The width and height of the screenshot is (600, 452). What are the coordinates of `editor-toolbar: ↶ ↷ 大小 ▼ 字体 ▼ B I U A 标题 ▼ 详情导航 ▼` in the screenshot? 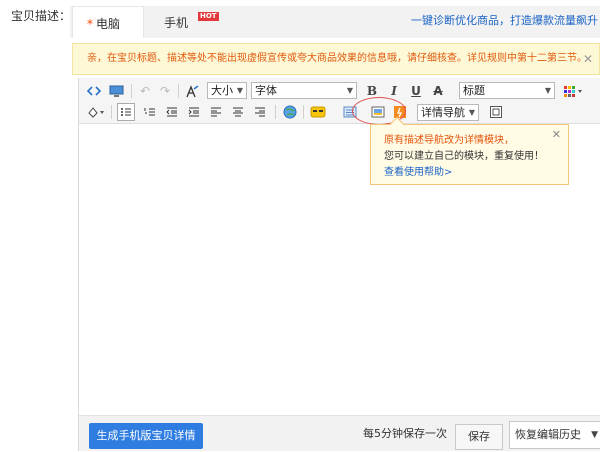 It's located at (339, 101).